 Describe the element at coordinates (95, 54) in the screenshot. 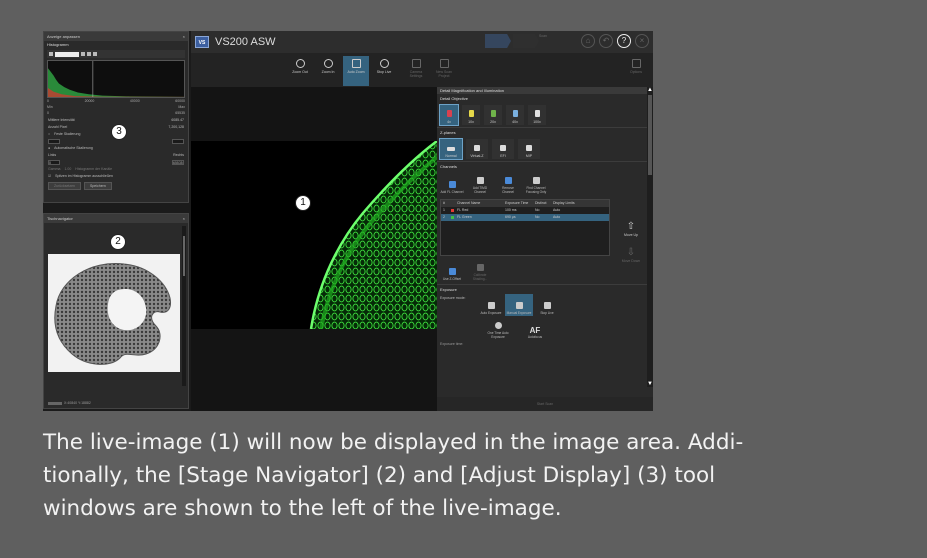

I see `reset-icon` at that location.